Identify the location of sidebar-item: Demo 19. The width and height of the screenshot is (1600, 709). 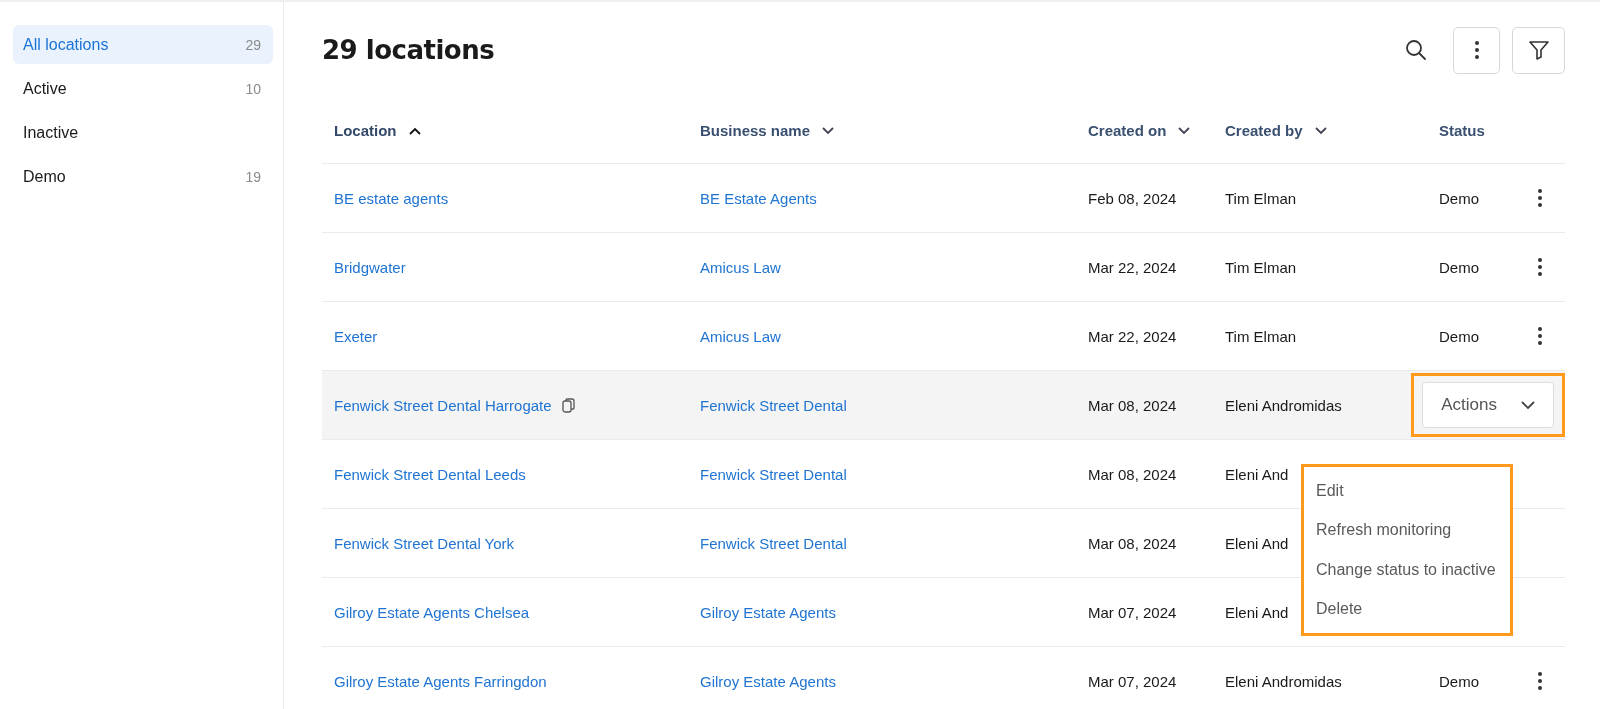
(143, 176).